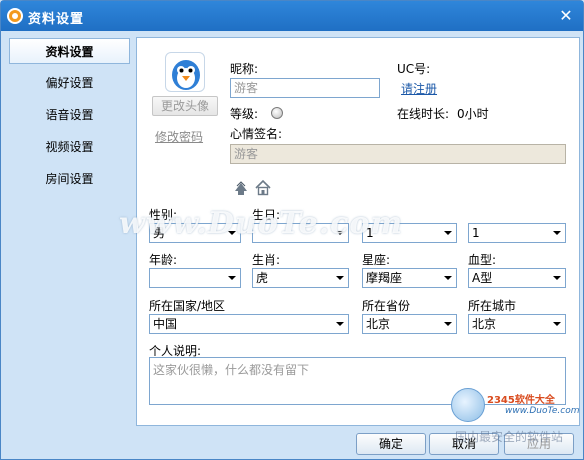 This screenshot has width=584, height=460. What do you see at coordinates (263, 188) in the screenshot?
I see `home-icon` at bounding box center [263, 188].